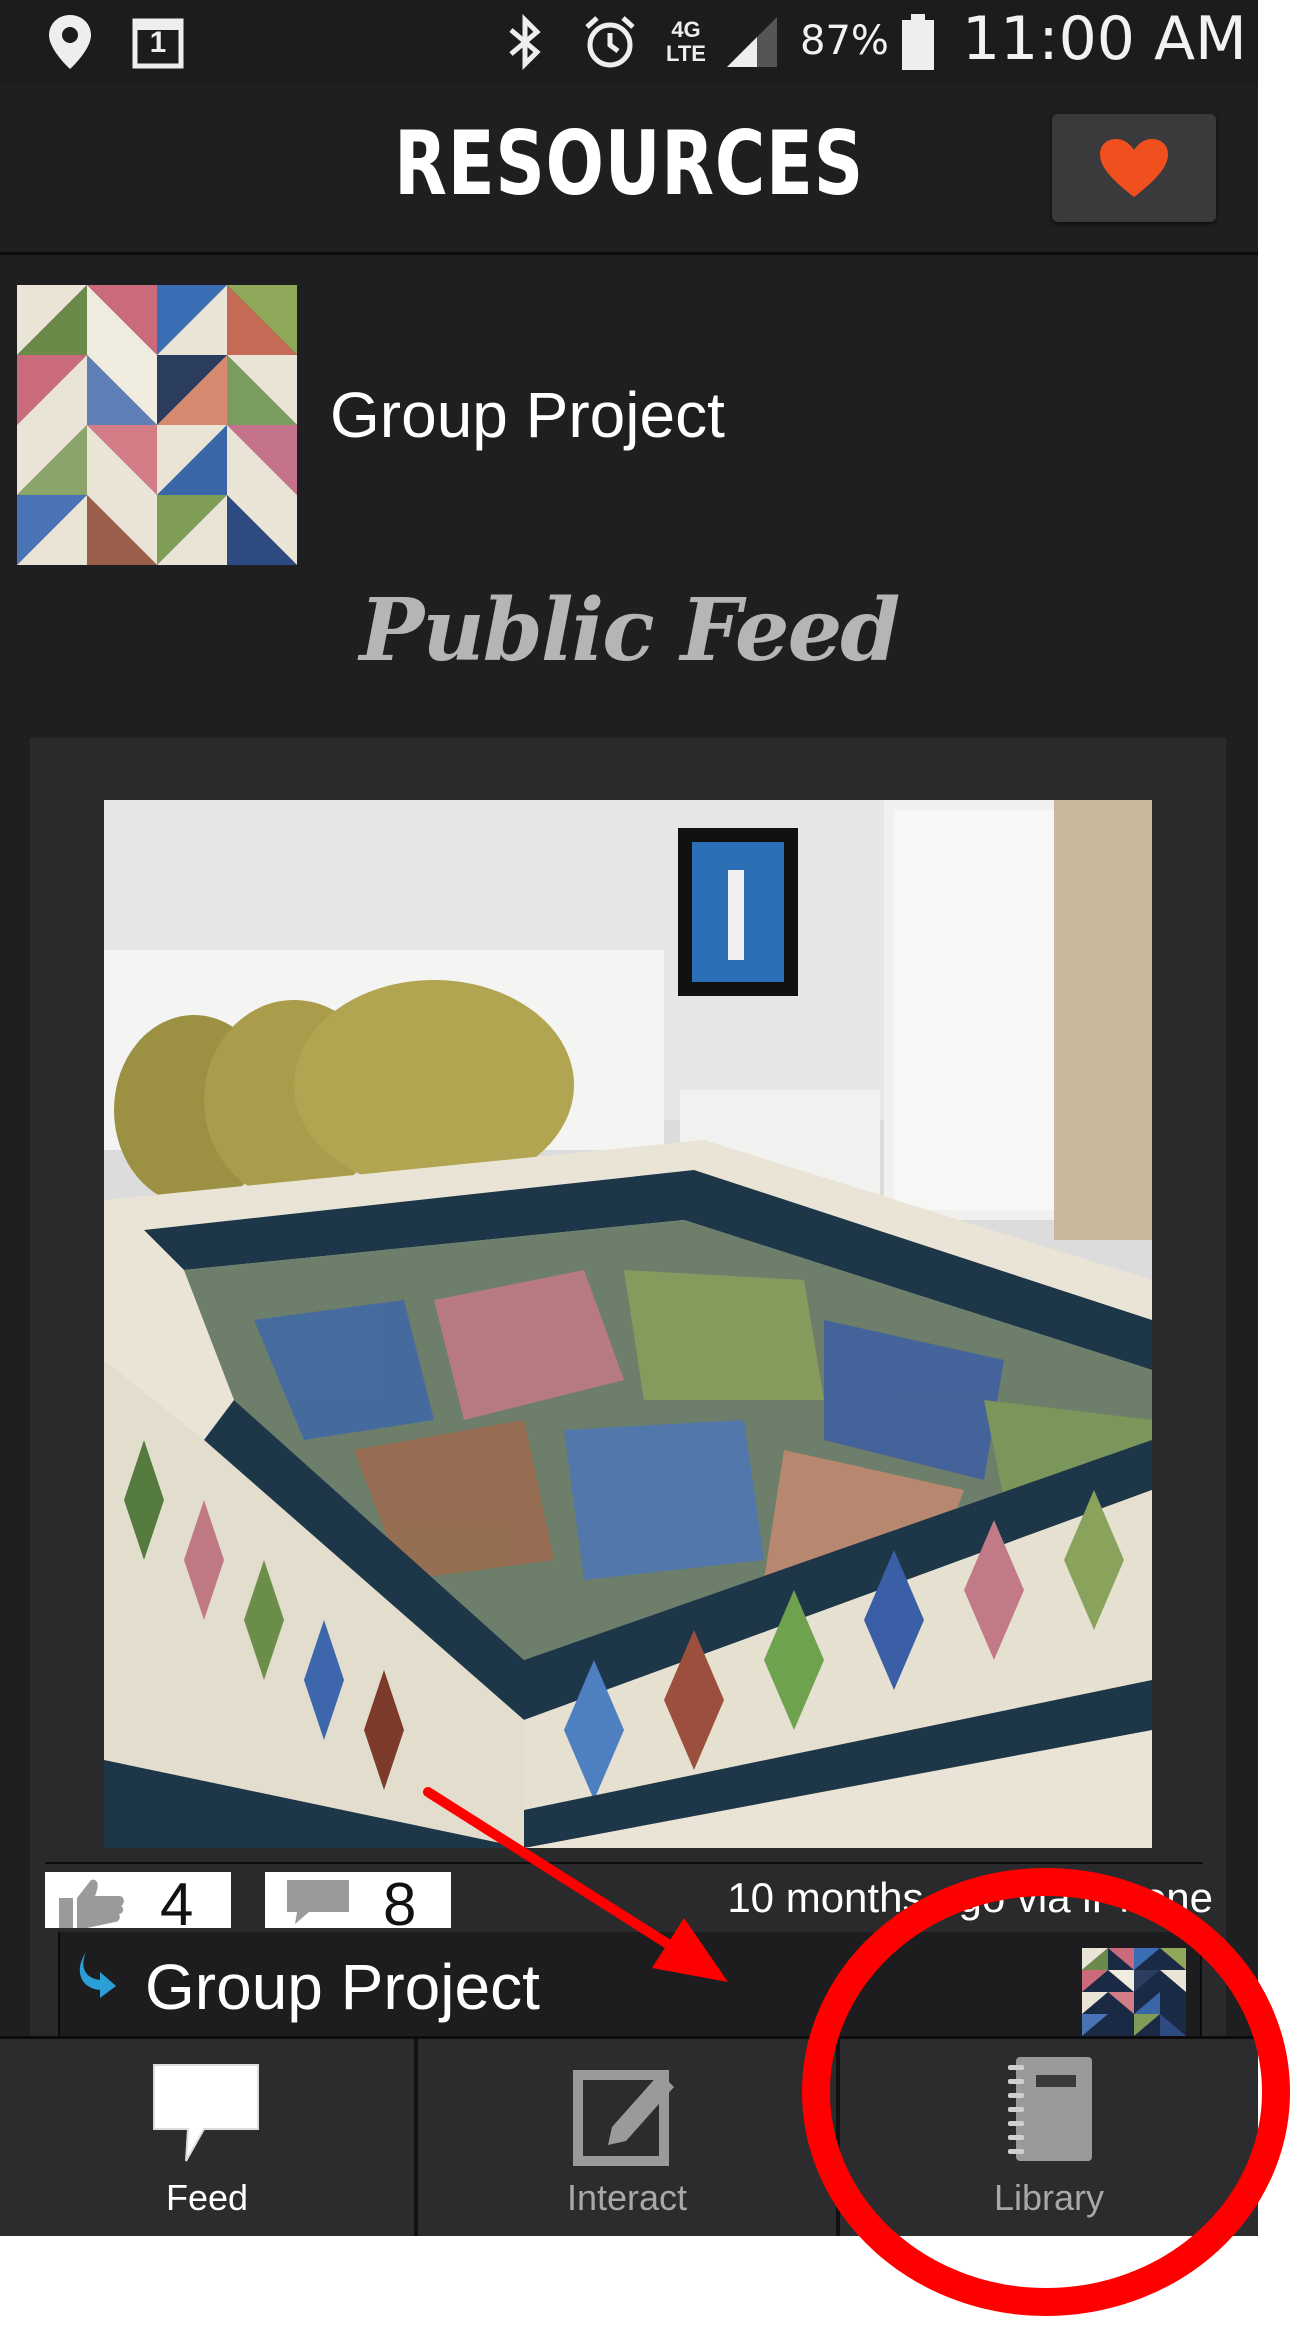 This screenshot has width=1305, height=2330. I want to click on heart-icon, so click(1134, 168).